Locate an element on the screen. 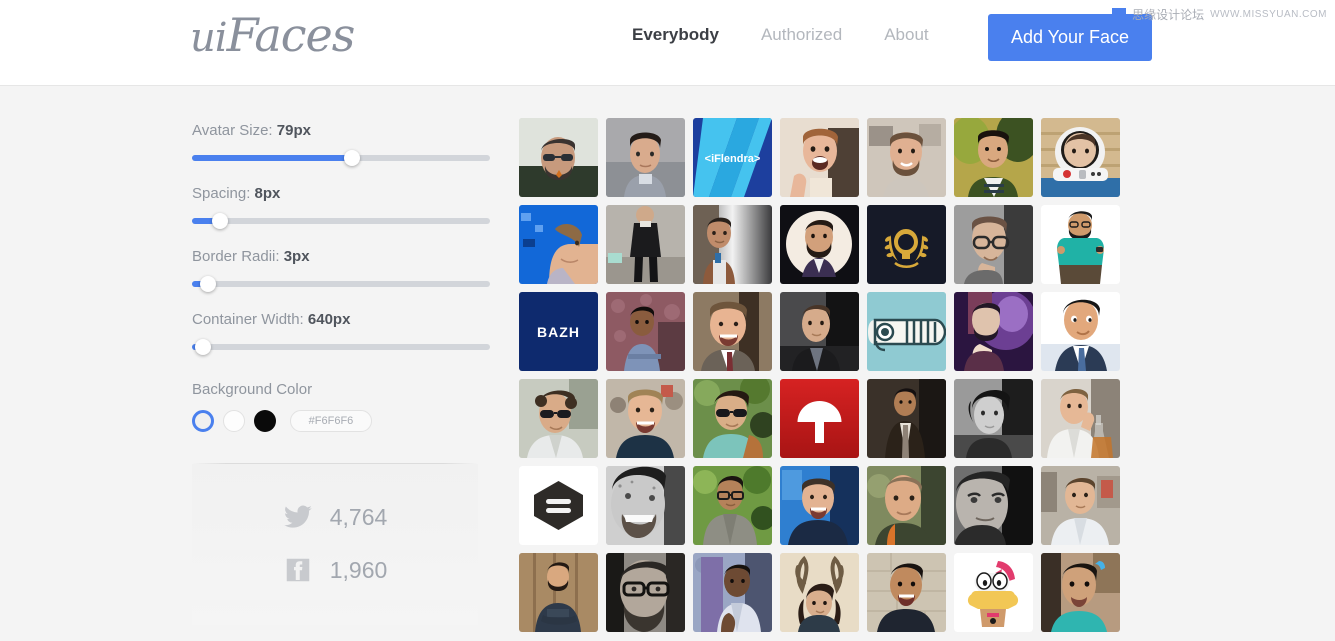 This screenshot has width=1335, height=641. main-navigation: Everybody Authorized About is located at coordinates (801, 35).